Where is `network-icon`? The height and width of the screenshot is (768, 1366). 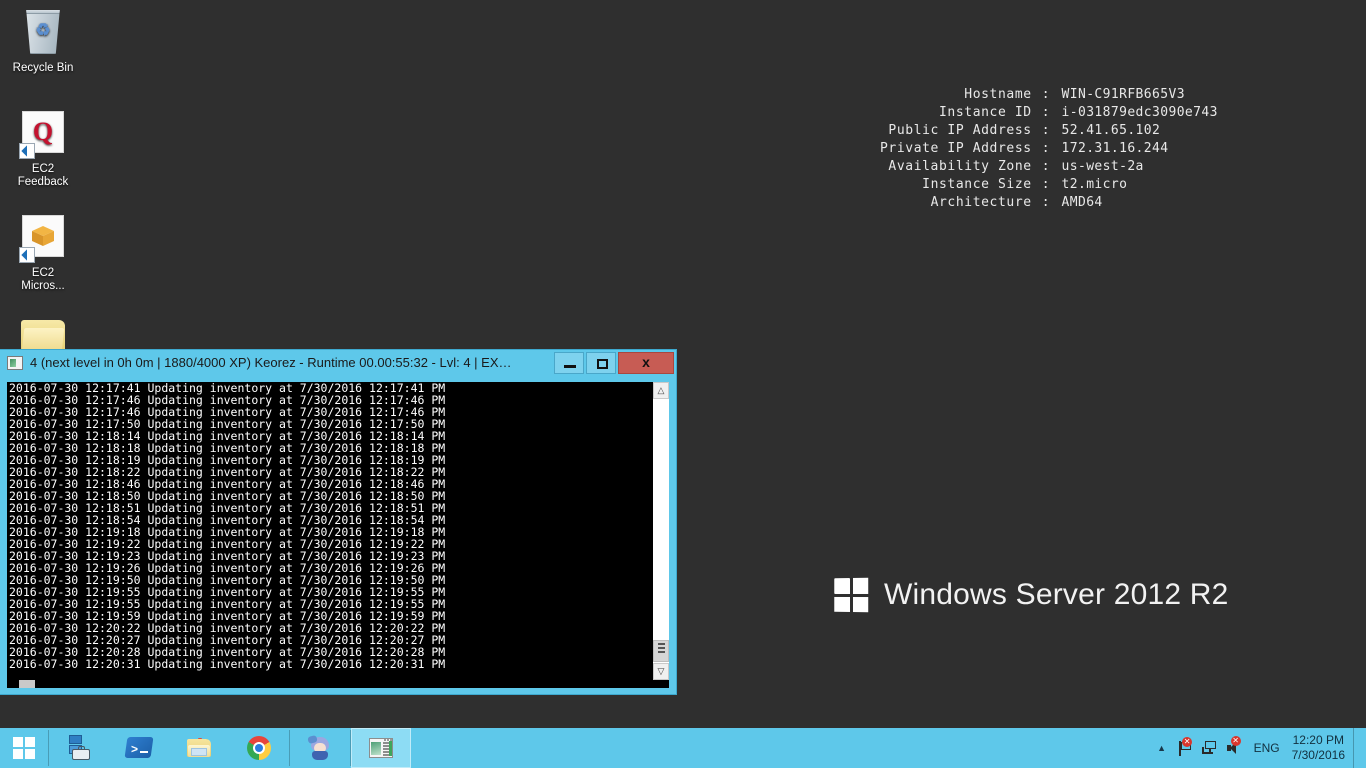
network-icon is located at coordinates (1209, 748).